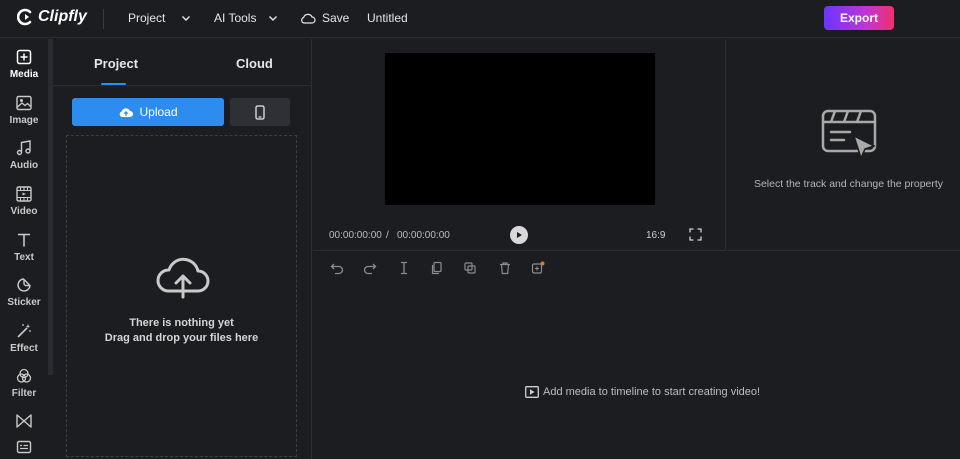  What do you see at coordinates (695, 234) in the screenshot?
I see `fullscreen-icon` at bounding box center [695, 234].